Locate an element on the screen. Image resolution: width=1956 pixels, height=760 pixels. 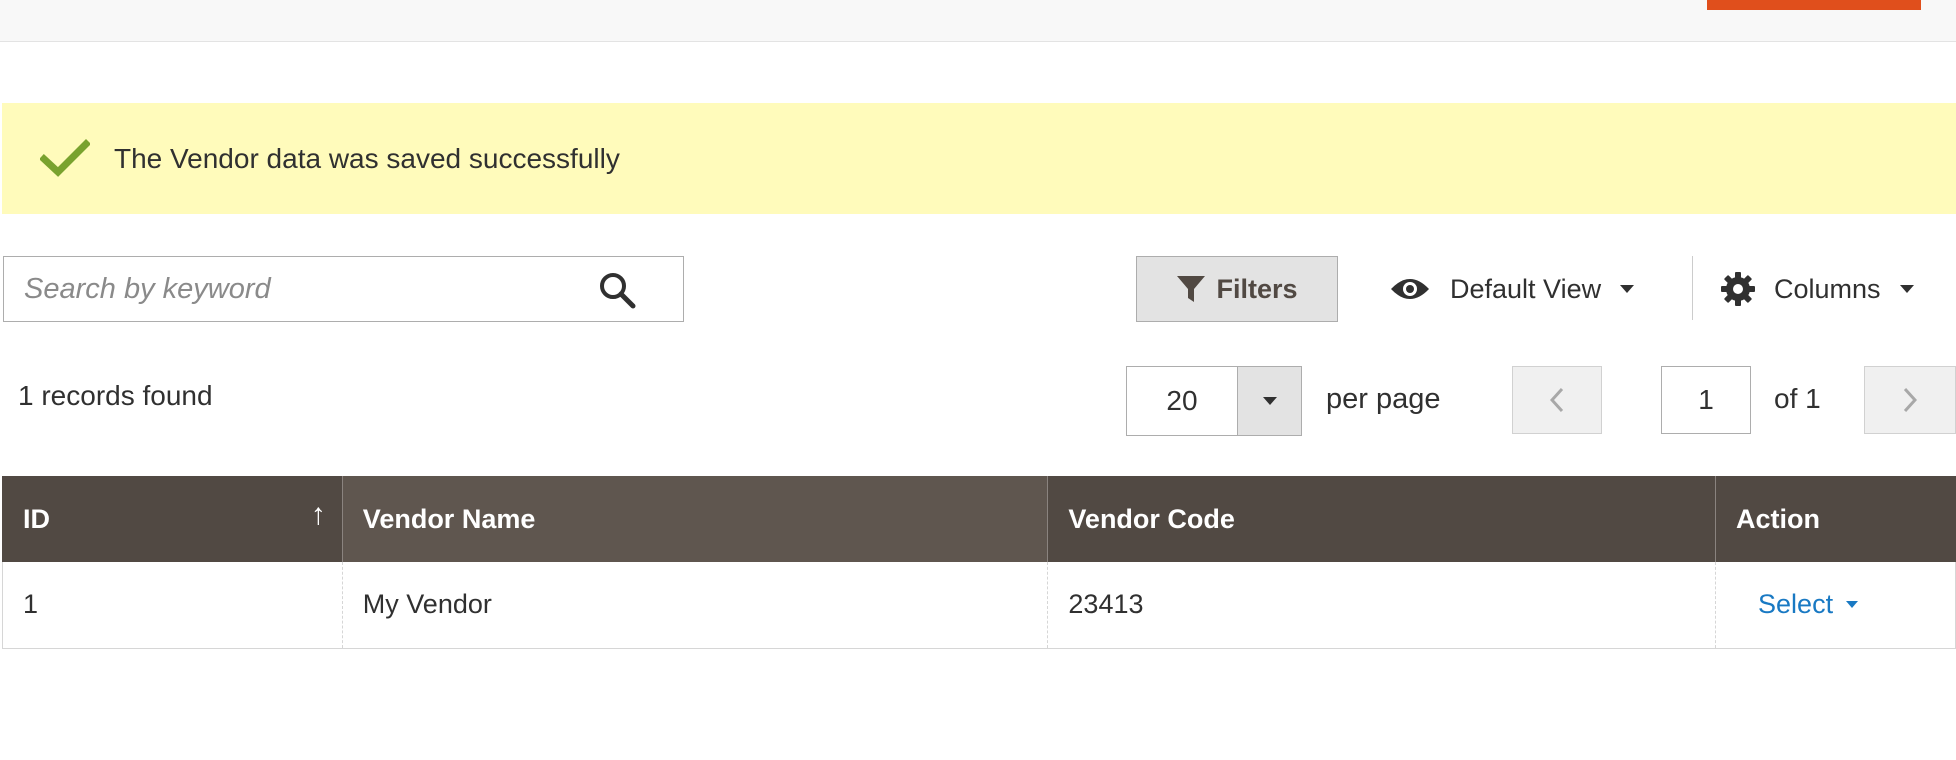
grid-header-row: ID ↑ Vendor Name Vendor Code Action is located at coordinates (979, 519).